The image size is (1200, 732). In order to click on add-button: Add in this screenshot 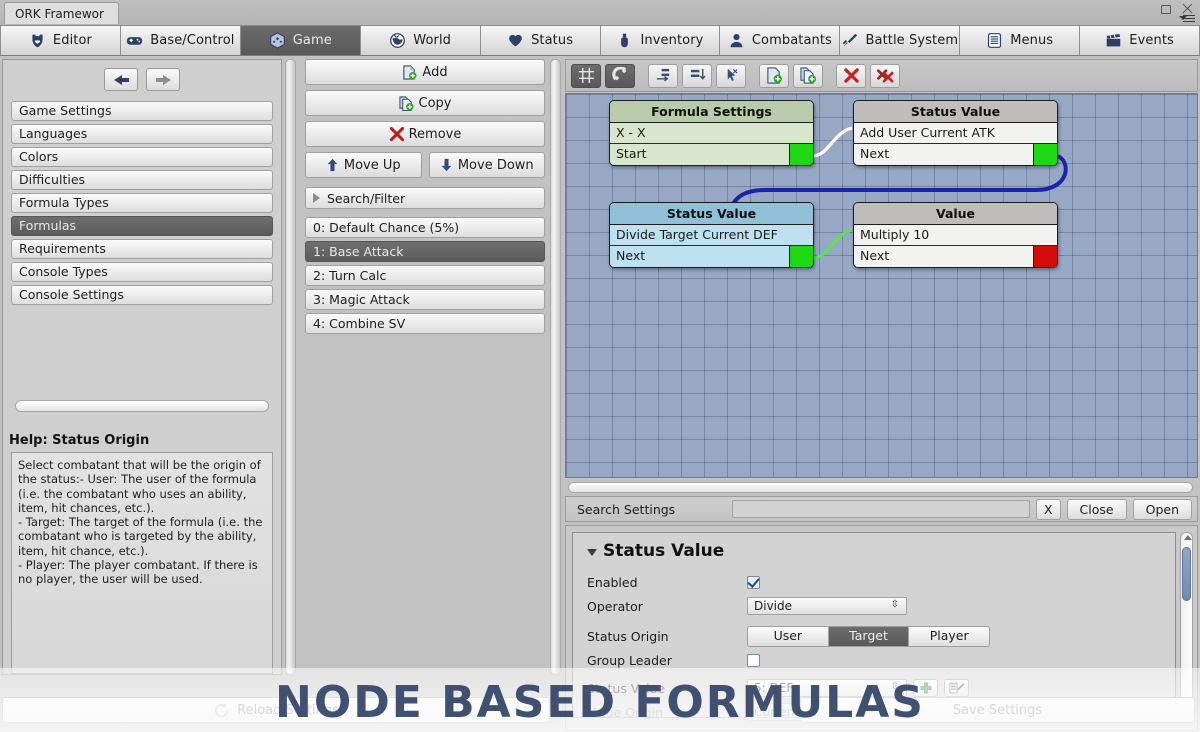, I will do `click(425, 72)`.